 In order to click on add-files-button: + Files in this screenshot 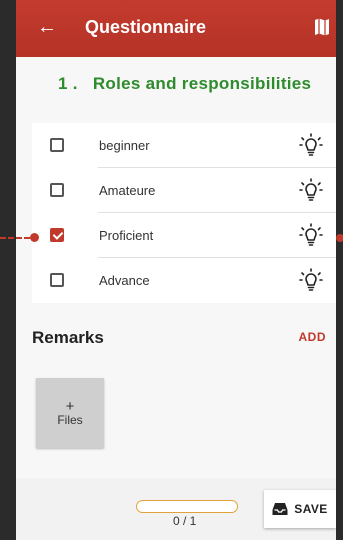, I will do `click(70, 413)`.